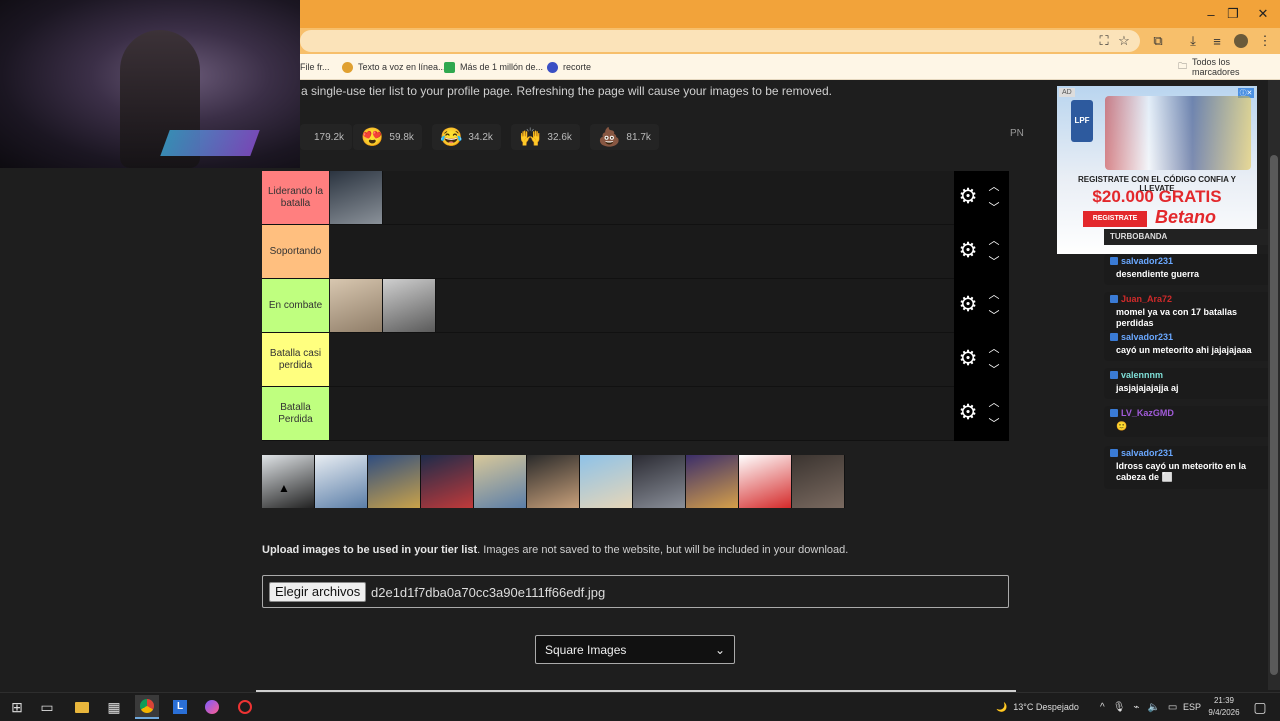 The height and width of the screenshot is (721, 1280). I want to click on notifications-icon: ▢, so click(1260, 707).